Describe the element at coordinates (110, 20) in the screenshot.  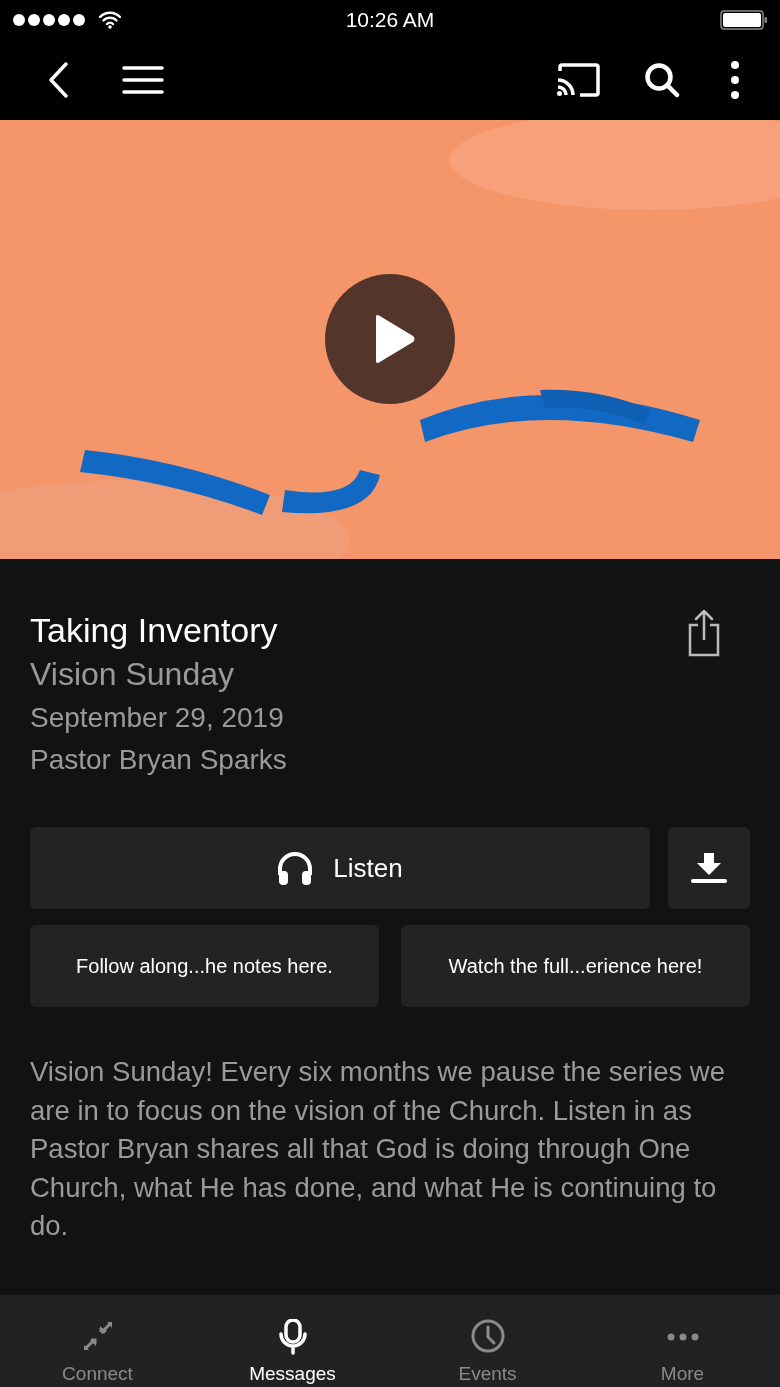
I see `wifi-icon` at that location.